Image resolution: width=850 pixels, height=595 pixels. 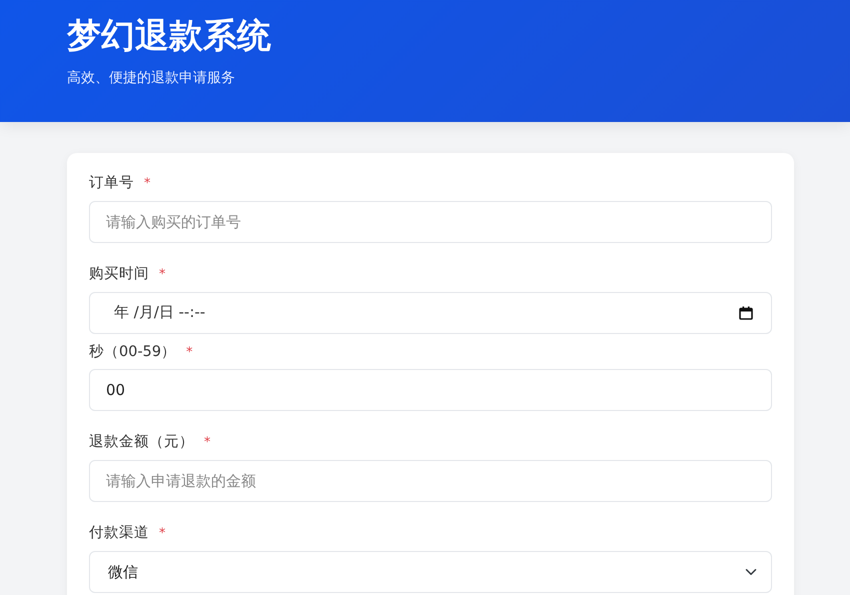 I want to click on field-label: 退款金额（元）, so click(x=141, y=442).